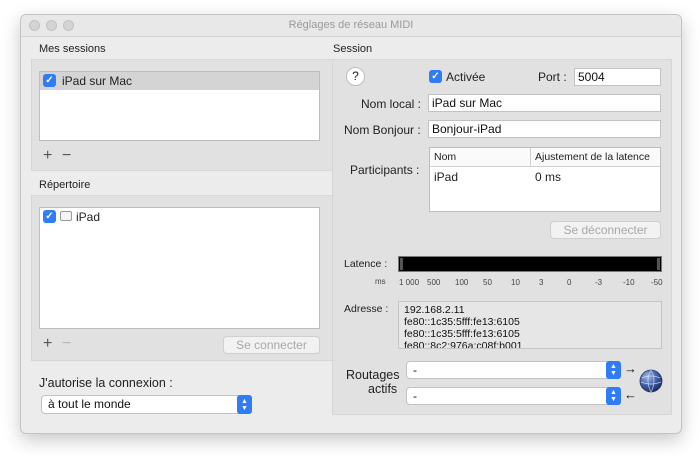 This screenshot has width=700, height=456. What do you see at coordinates (88, 217) in the screenshot?
I see `directory-item-label: iPad` at bounding box center [88, 217].